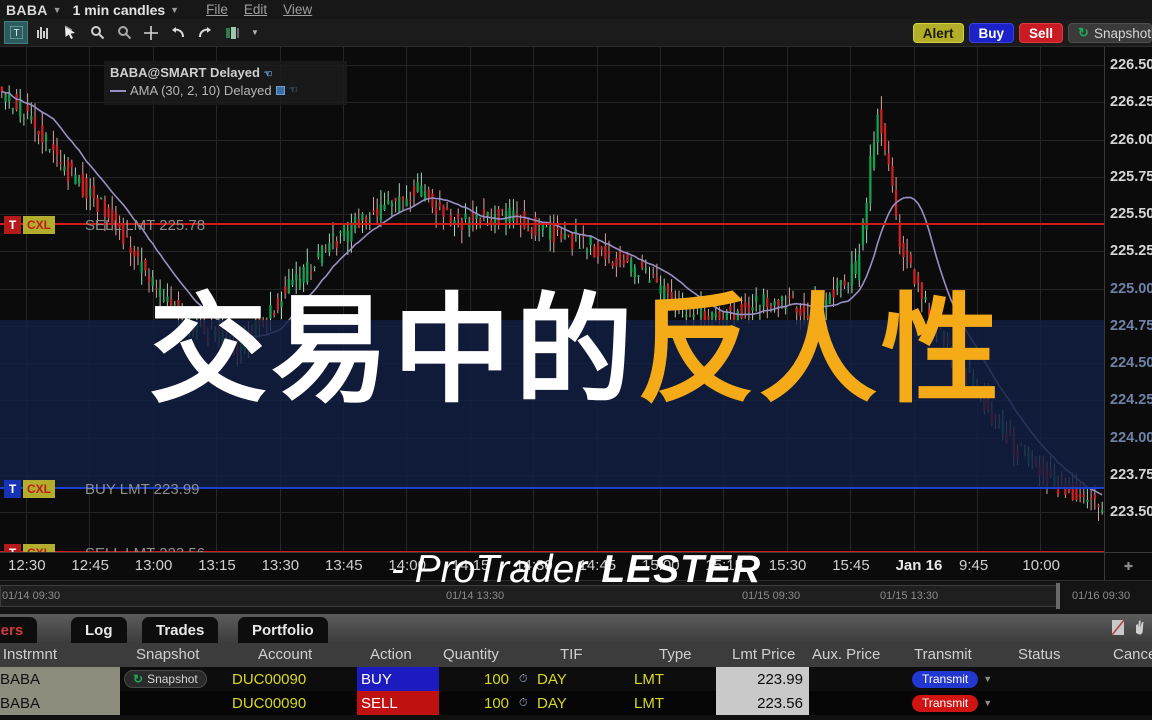 This screenshot has width=1152, height=720. What do you see at coordinates (57, 10) in the screenshot?
I see `symbol-dropdown-icon: ▼` at bounding box center [57, 10].